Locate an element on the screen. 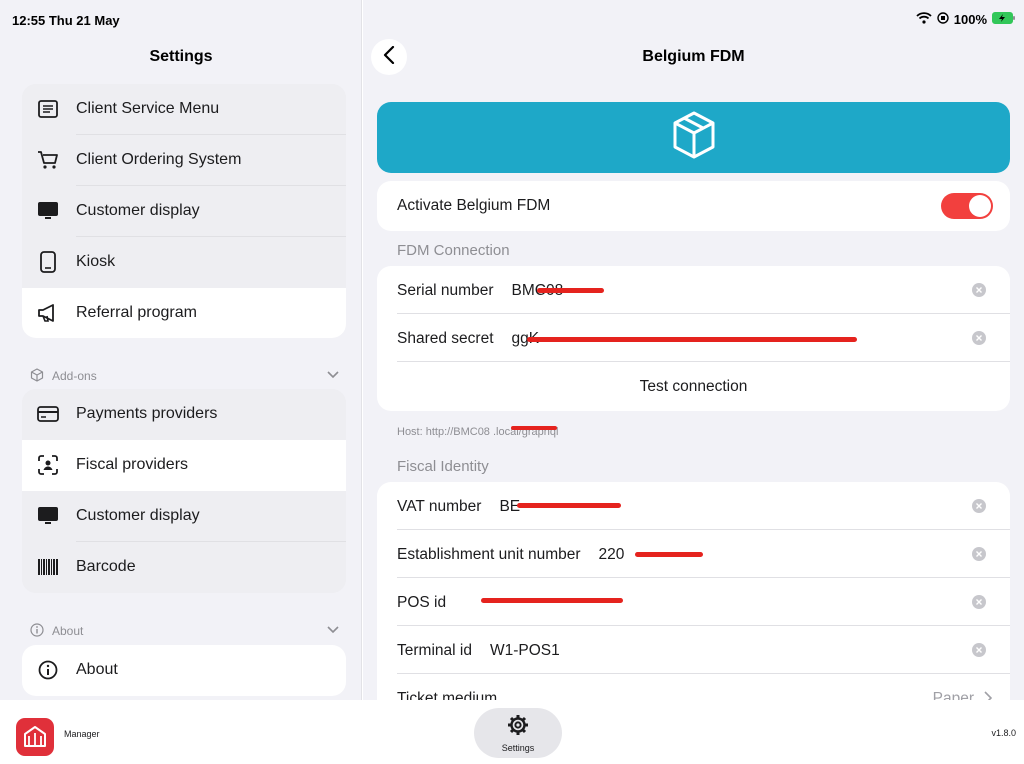 The image size is (1024, 764). orientation-lock-icon is located at coordinates (943, 19).